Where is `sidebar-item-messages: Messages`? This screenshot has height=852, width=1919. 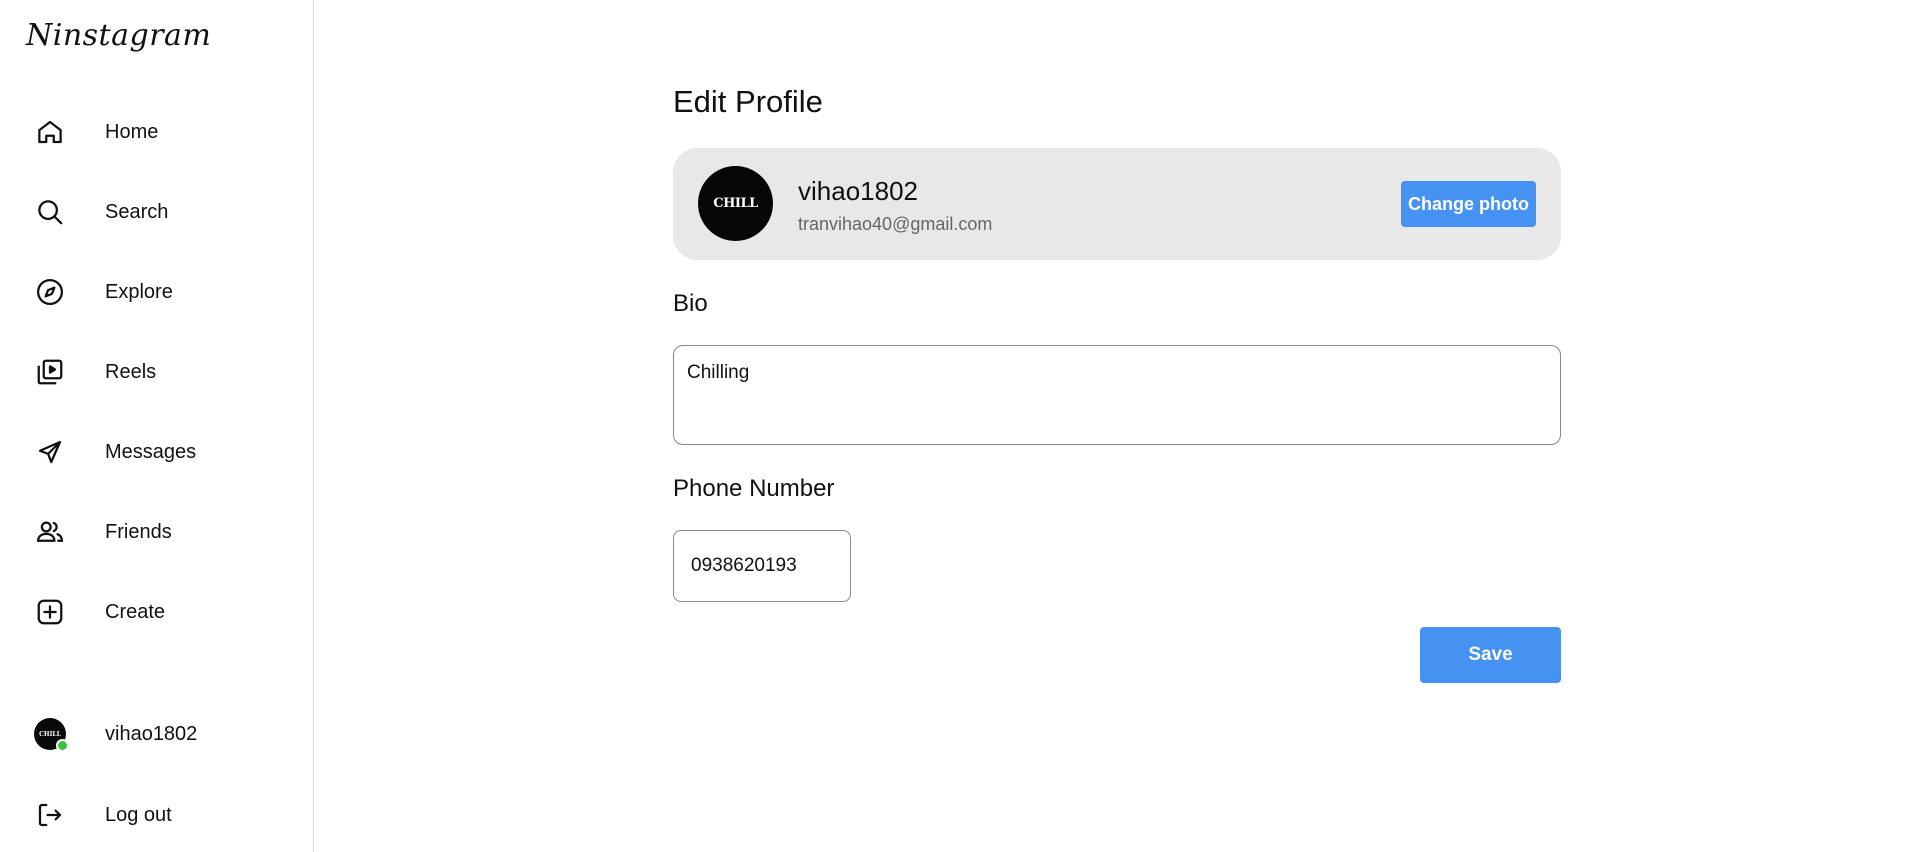
sidebar-item-messages: Messages is located at coordinates (157, 452).